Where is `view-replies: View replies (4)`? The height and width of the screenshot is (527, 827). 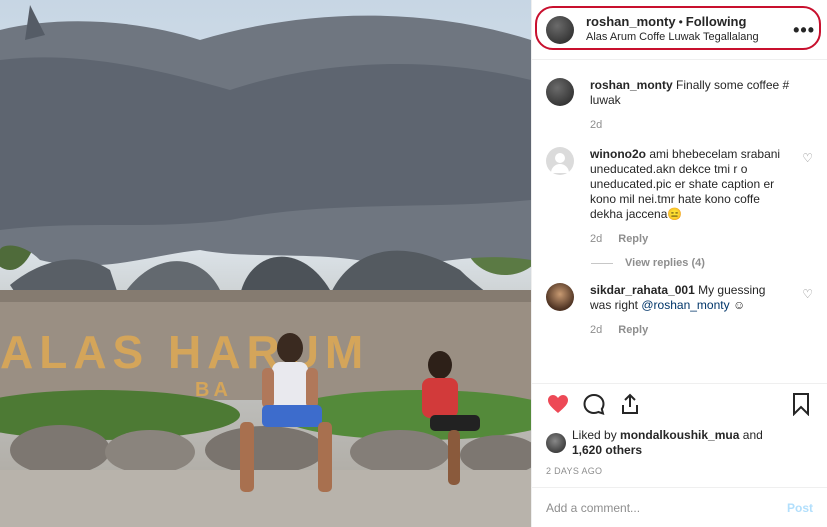
view-replies: View replies (4) is located at coordinates (702, 263).